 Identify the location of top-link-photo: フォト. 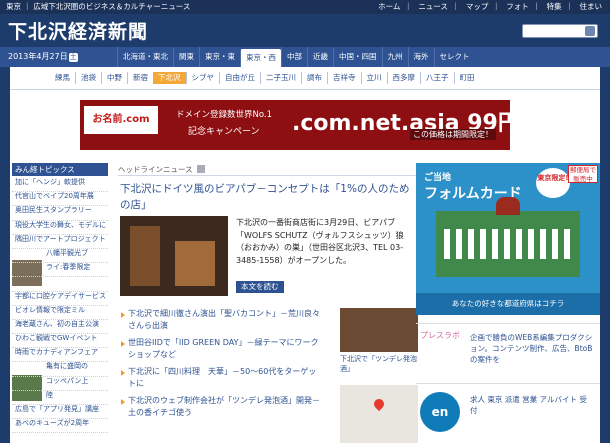
(517, 6).